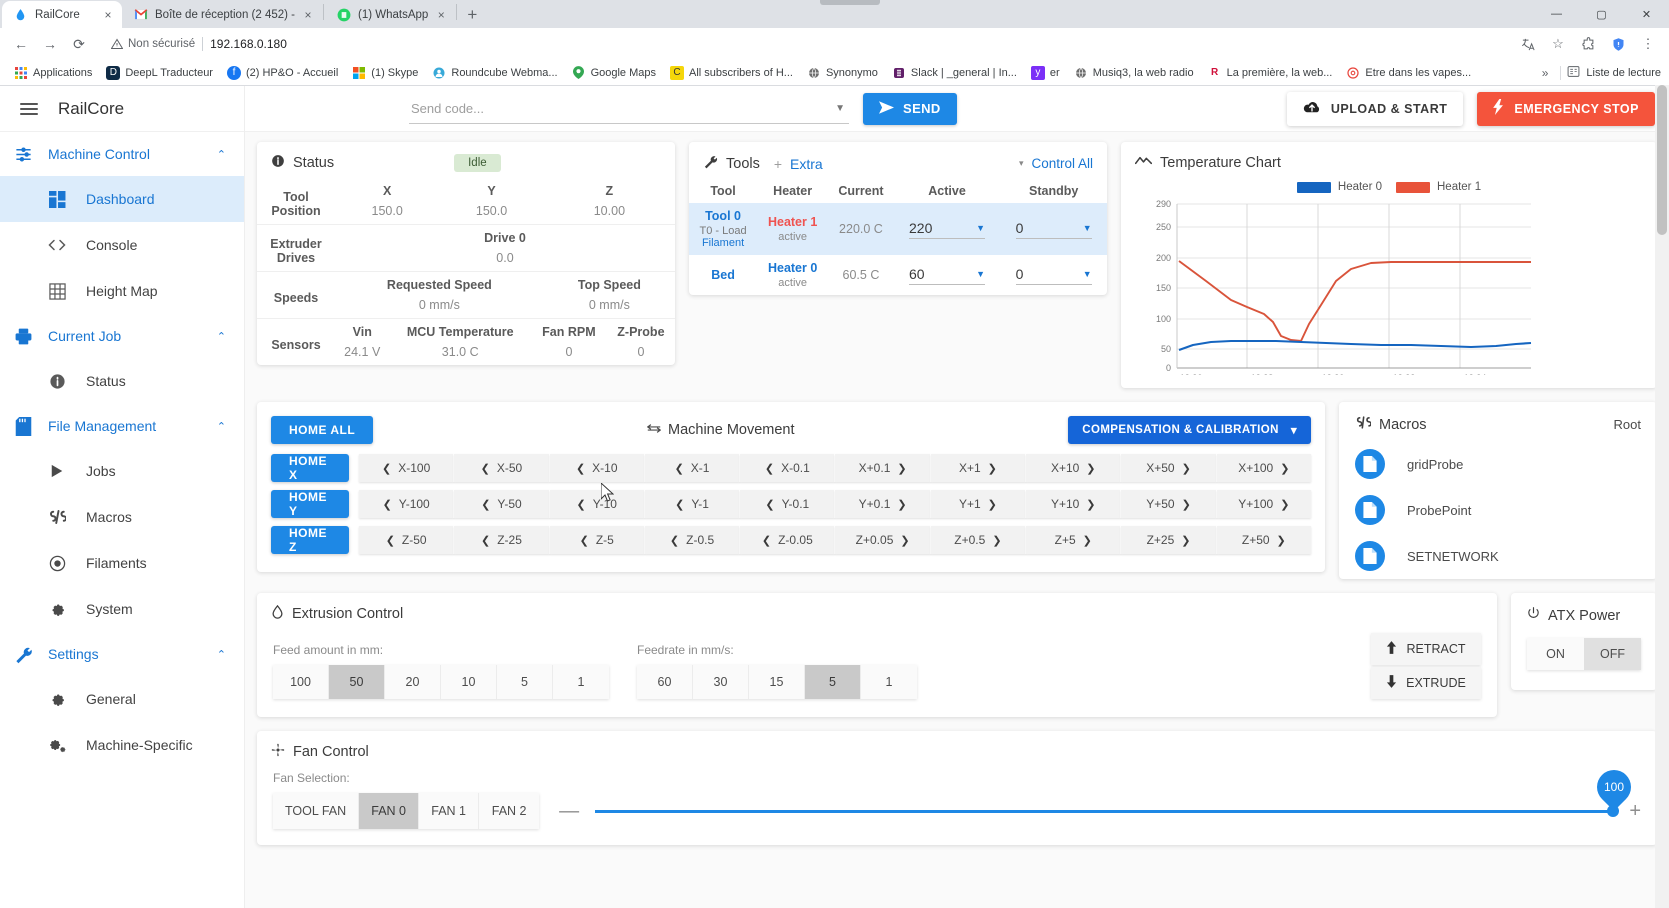  Describe the element at coordinates (947, 275) in the screenshot. I see `active-temp-cell: 60 ▼` at that location.